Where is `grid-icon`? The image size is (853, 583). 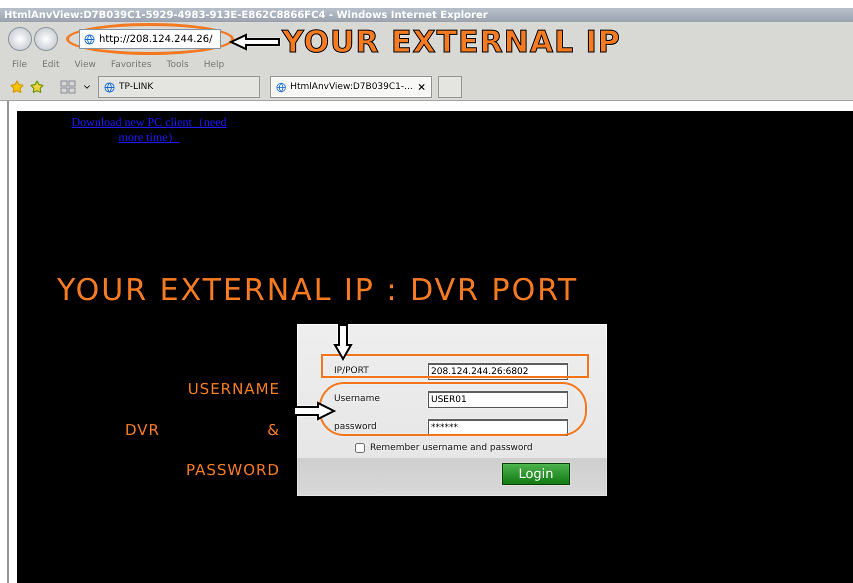
grid-icon is located at coordinates (68, 87).